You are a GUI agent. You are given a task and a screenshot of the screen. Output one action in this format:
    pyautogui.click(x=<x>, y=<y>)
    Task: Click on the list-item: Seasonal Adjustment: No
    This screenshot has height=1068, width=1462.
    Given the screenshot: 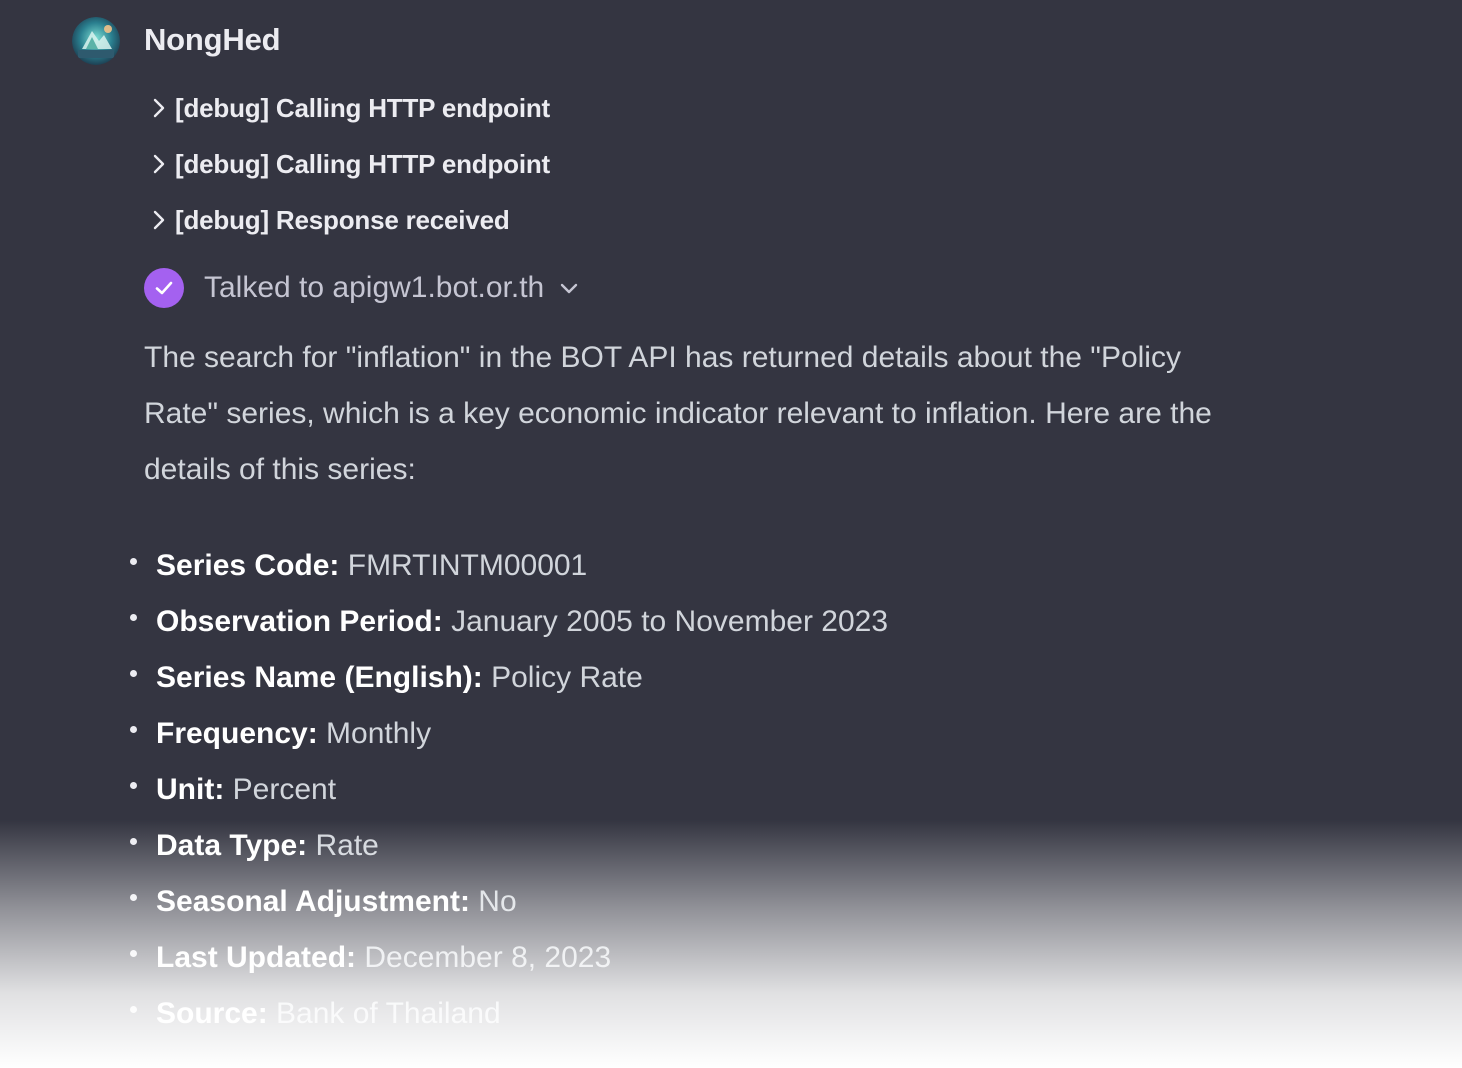 What is the action you would take?
    pyautogui.click(x=509, y=902)
    